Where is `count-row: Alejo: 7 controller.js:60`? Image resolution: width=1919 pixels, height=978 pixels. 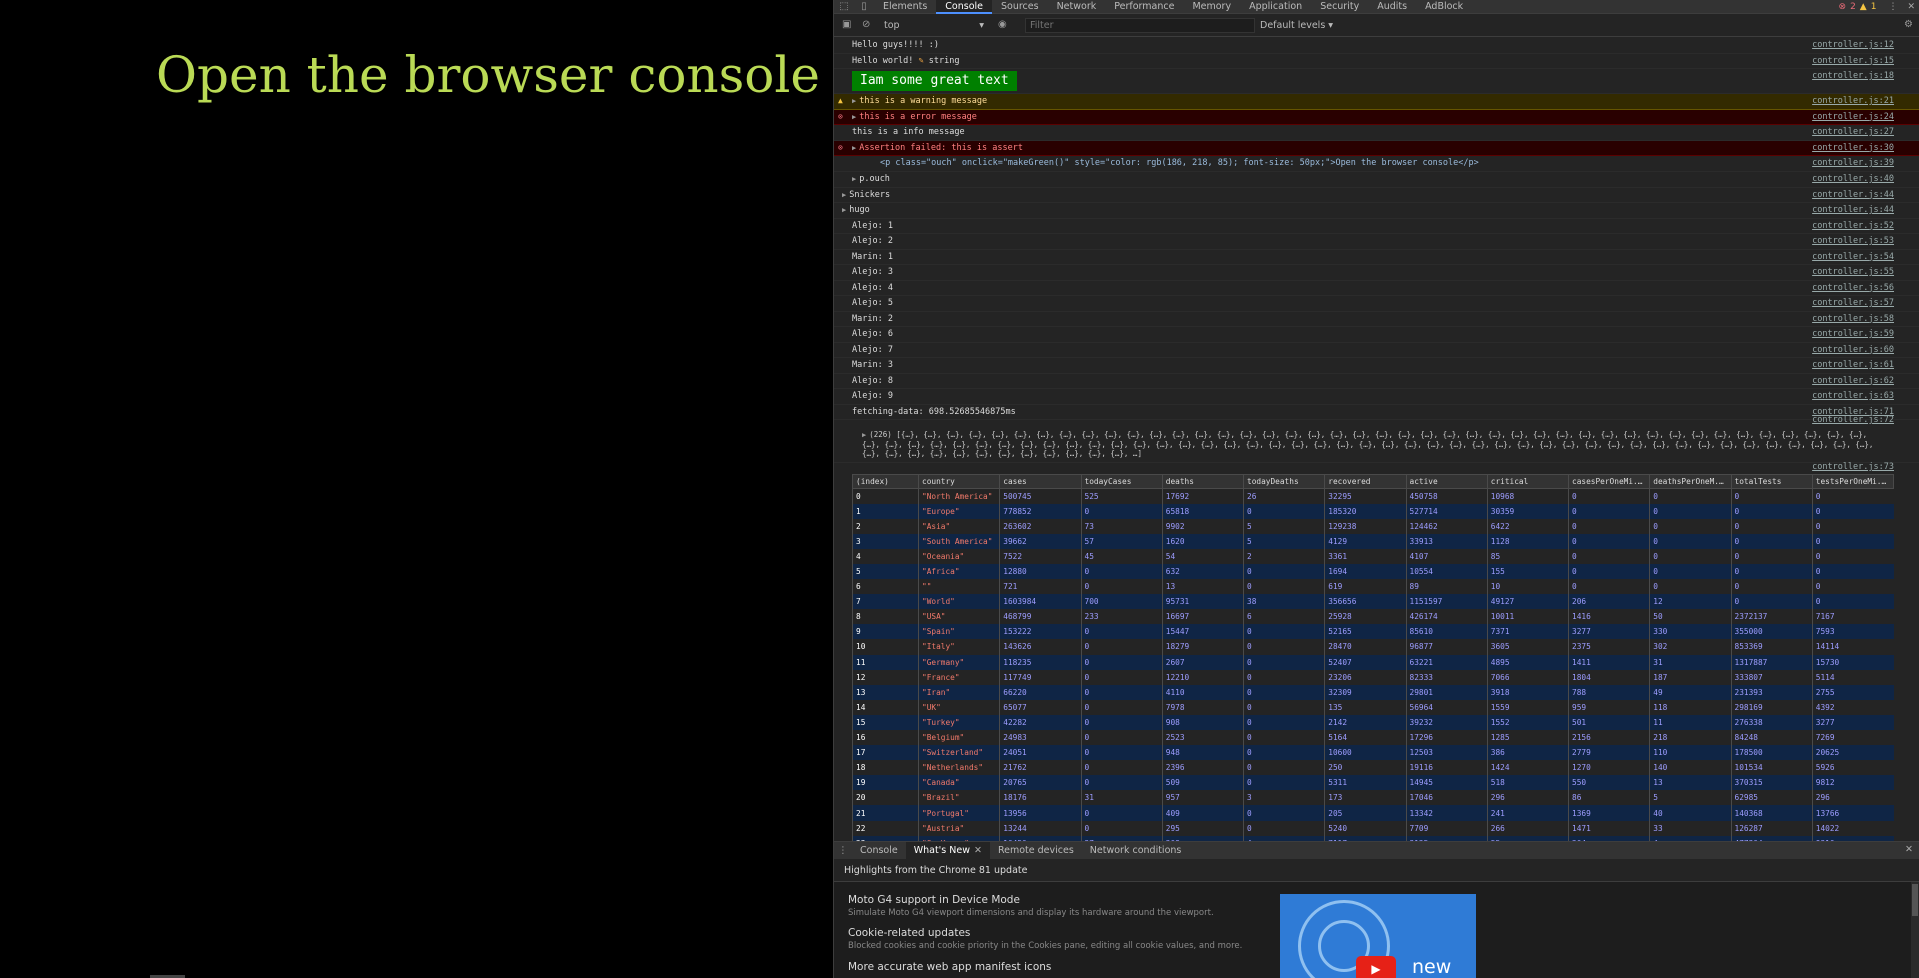 count-row: Alejo: 7 controller.js:60 is located at coordinates (1376, 350).